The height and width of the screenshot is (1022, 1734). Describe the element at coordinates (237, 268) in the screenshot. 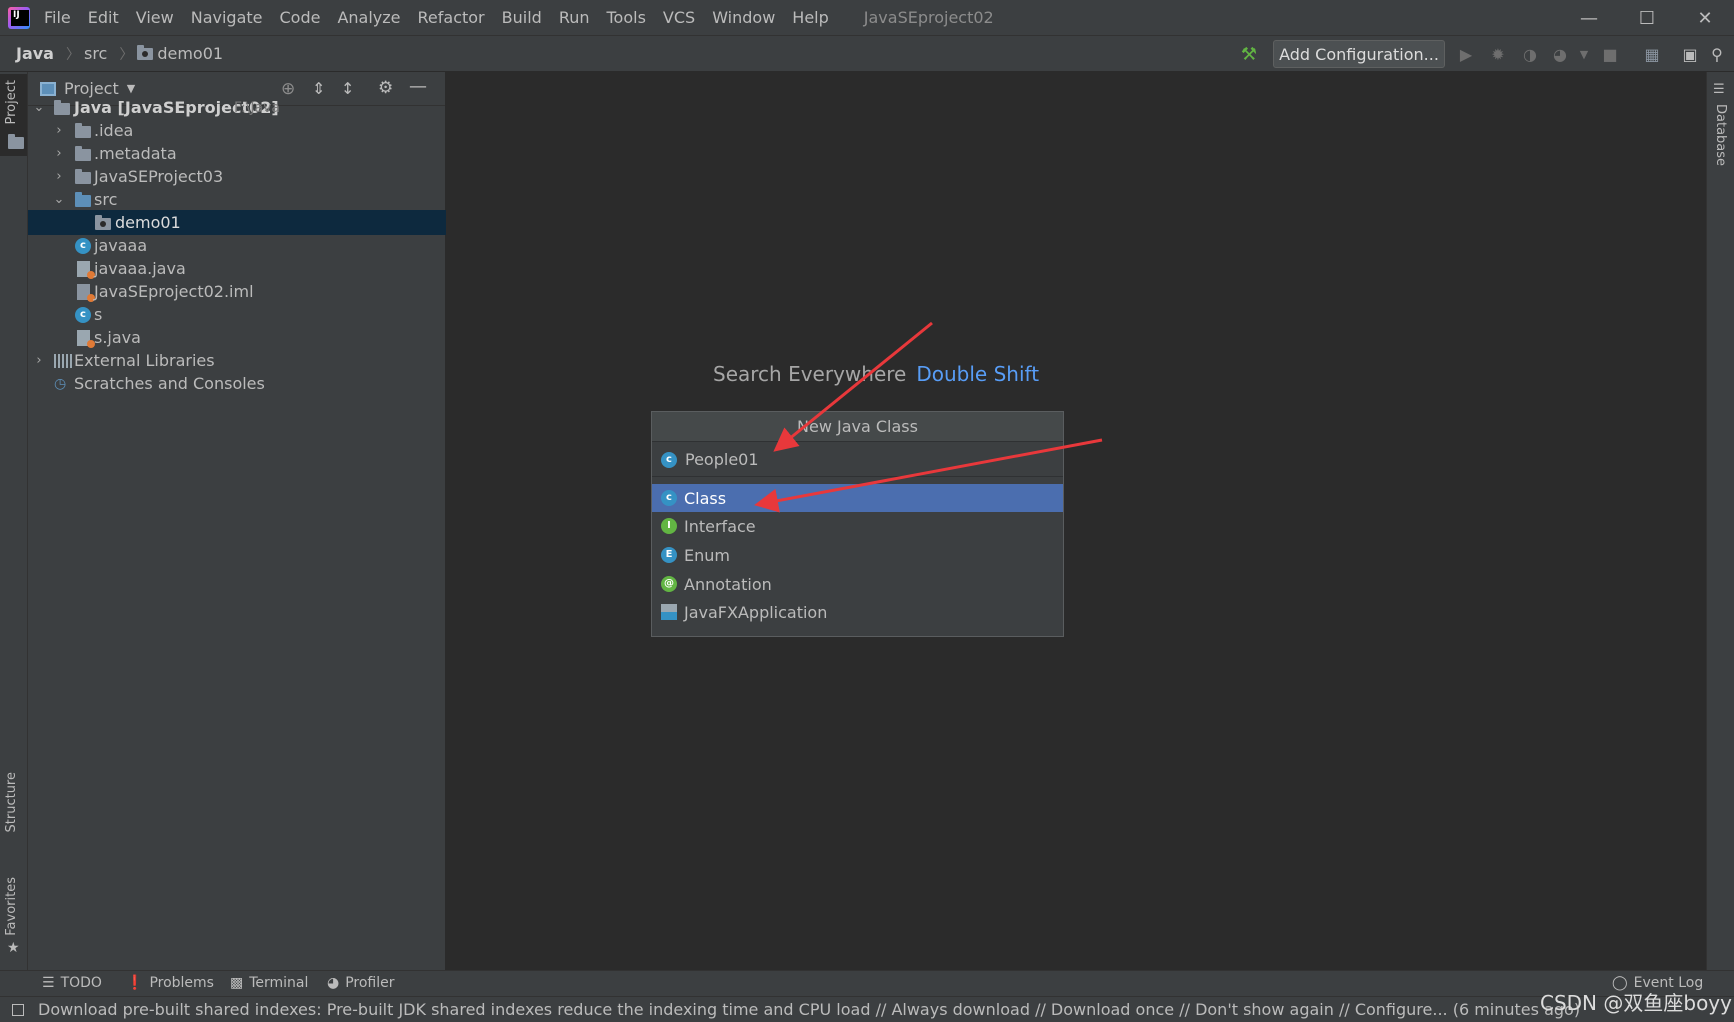

I see `tree-item-javaaa-java: javaaa.java` at that location.